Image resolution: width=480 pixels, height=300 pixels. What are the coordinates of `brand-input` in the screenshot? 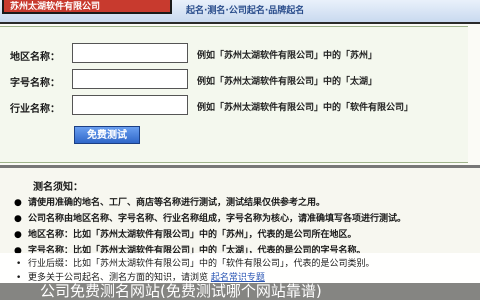 It's located at (130, 79).